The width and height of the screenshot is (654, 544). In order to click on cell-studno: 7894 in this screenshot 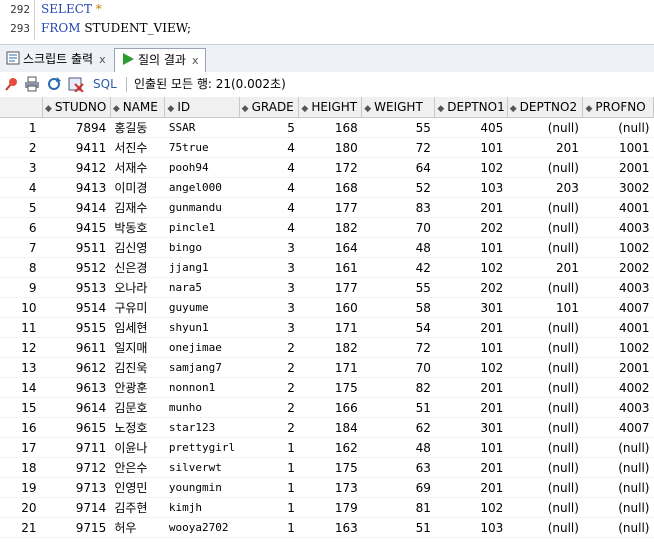, I will do `click(76, 127)`.